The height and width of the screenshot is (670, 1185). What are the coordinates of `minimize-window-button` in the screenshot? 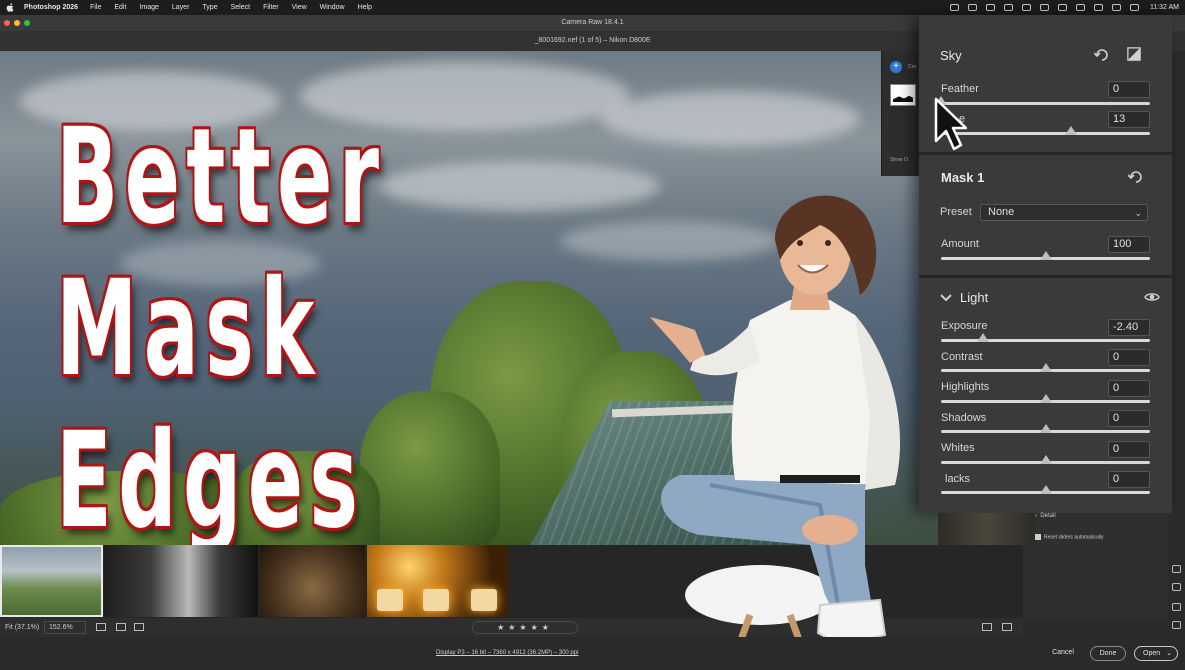 It's located at (17, 23).